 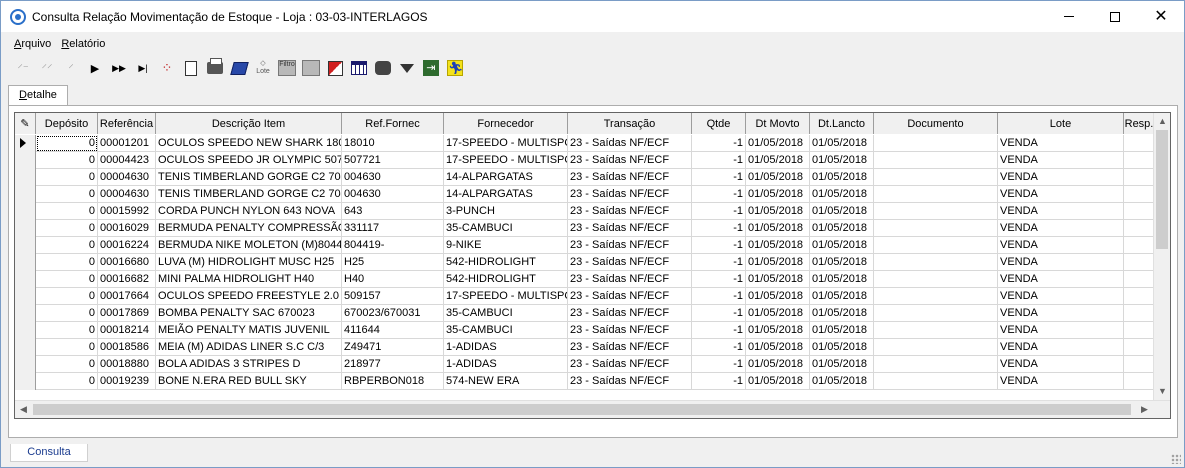 What do you see at coordinates (127, 364) in the screenshot?
I see `cell-referencia: 00018880` at bounding box center [127, 364].